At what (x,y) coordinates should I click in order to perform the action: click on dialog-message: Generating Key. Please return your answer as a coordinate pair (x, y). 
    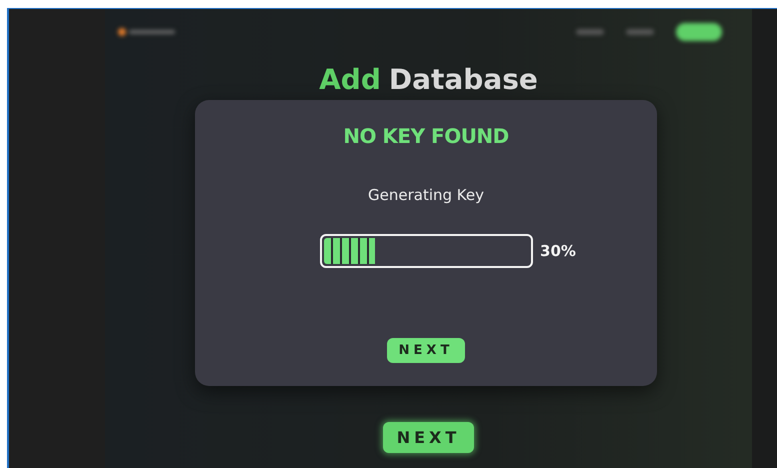
    Looking at the image, I should click on (426, 195).